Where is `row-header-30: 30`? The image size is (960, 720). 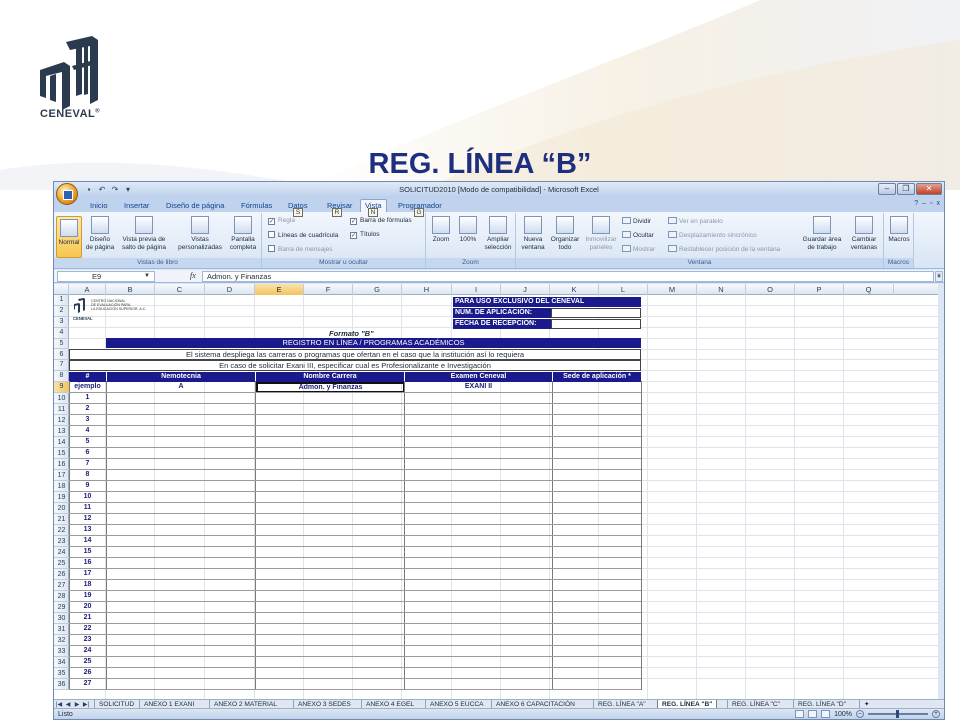 row-header-30: 30 is located at coordinates (61, 619).